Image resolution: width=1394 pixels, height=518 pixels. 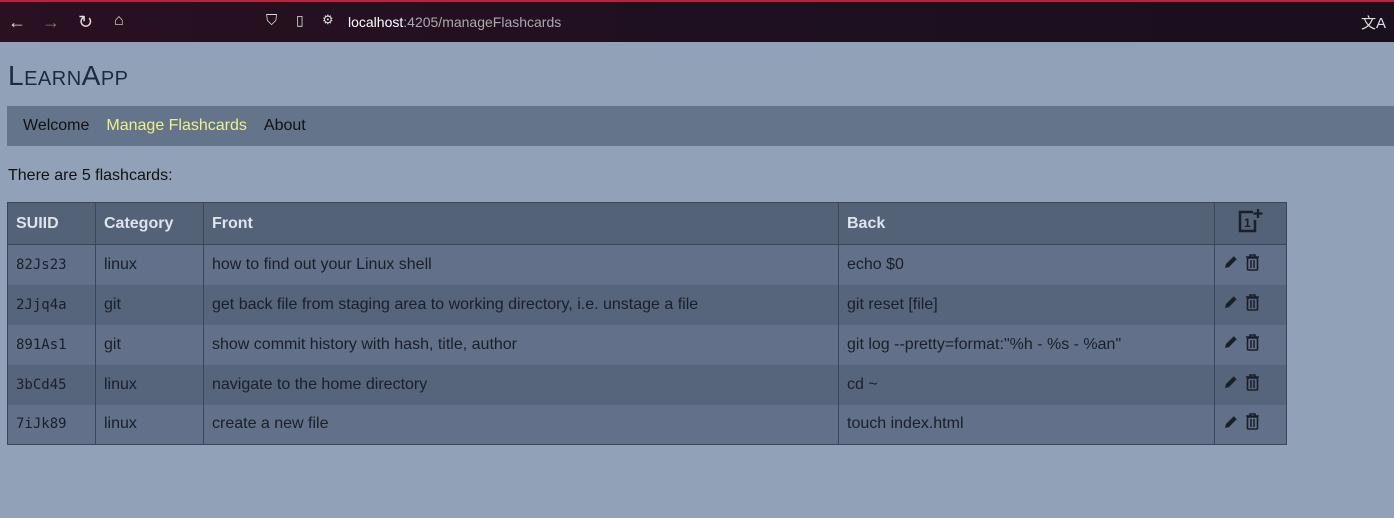 What do you see at coordinates (51, 384) in the screenshot?
I see `cell-suiid: 3bCd45` at bounding box center [51, 384].